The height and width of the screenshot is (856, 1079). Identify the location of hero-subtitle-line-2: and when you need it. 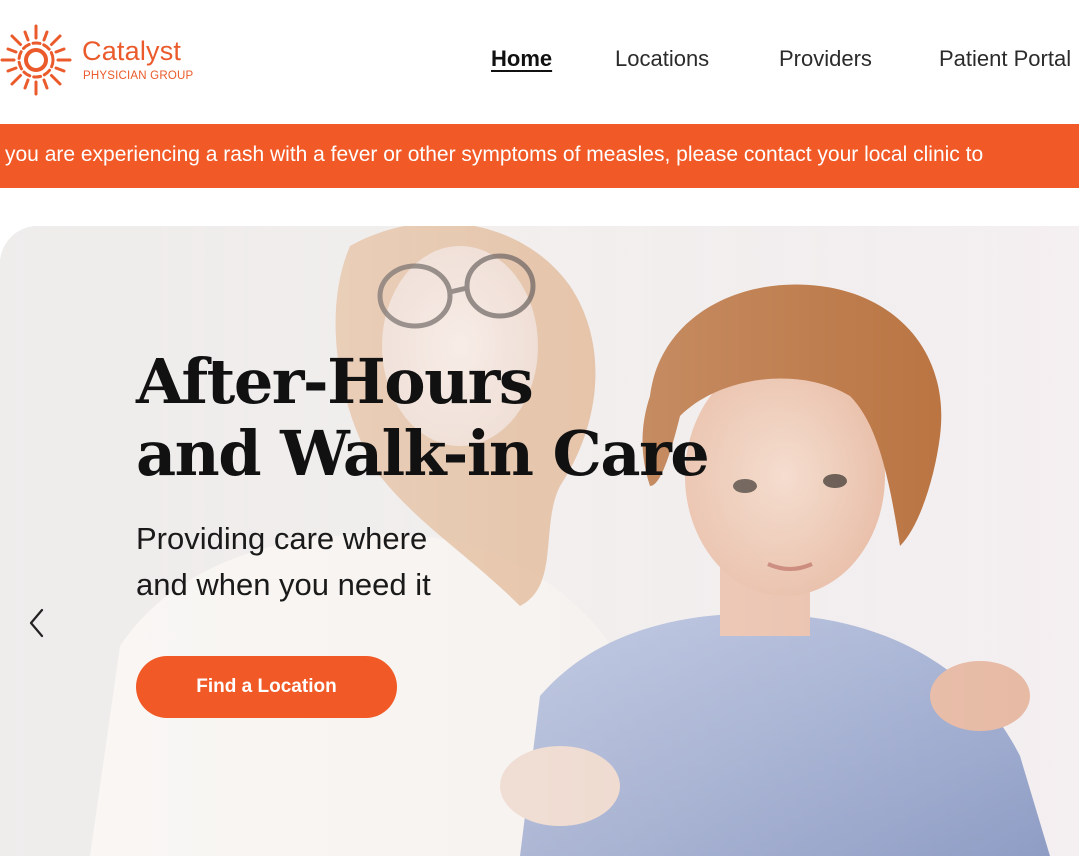
(283, 584).